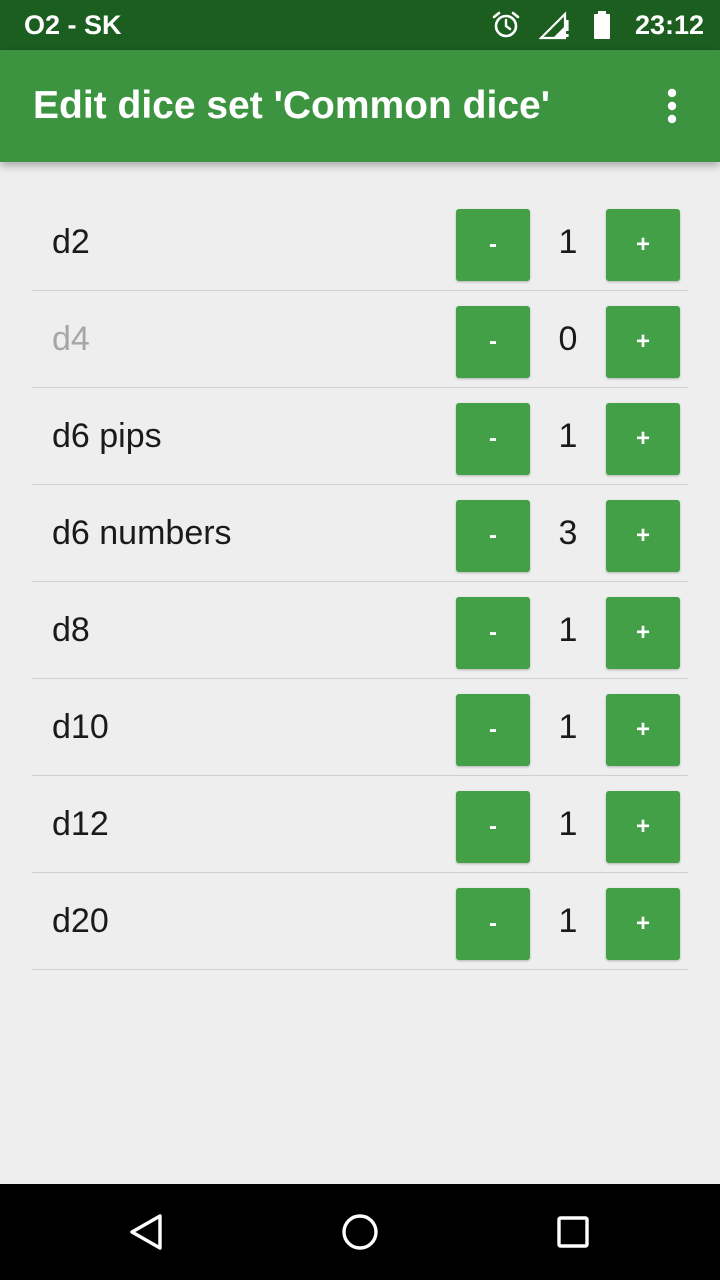  What do you see at coordinates (360, 436) in the screenshot?
I see `dice-row-d6-pips: d6 pips - 1 +` at bounding box center [360, 436].